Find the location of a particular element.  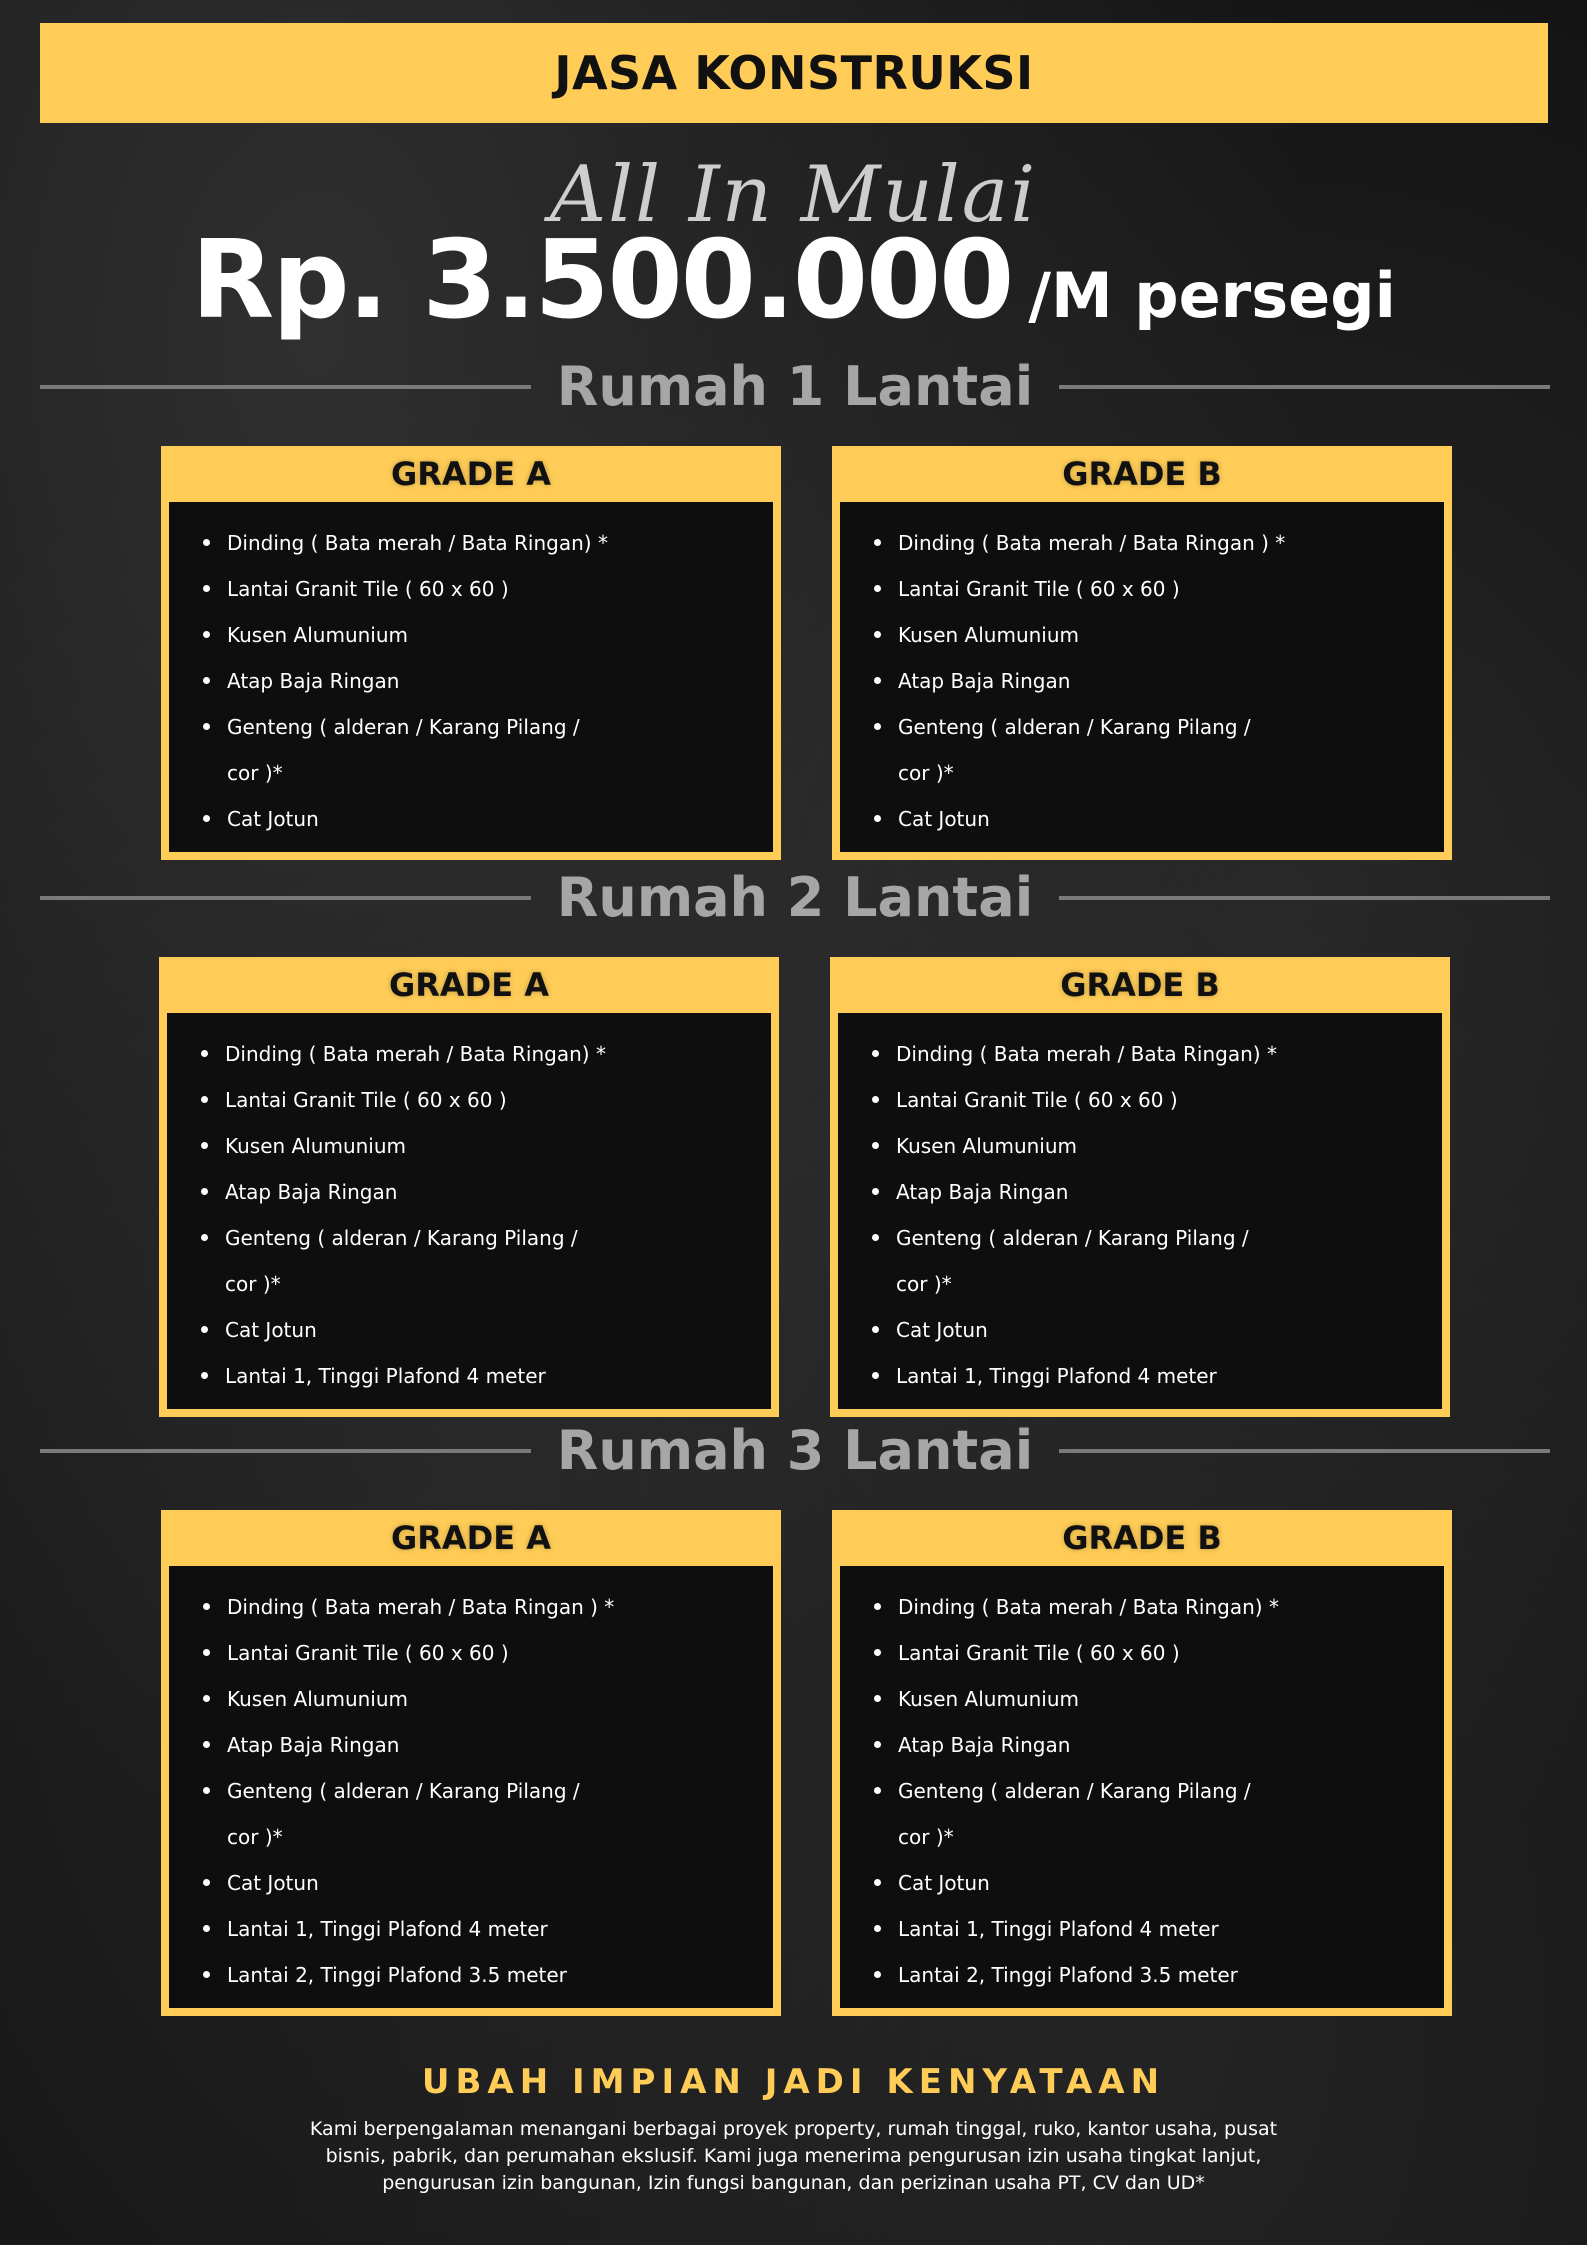

list-item-text: Dinding ( Bata merah / Bata Ringan ) * is located at coordinates (1092, 543).